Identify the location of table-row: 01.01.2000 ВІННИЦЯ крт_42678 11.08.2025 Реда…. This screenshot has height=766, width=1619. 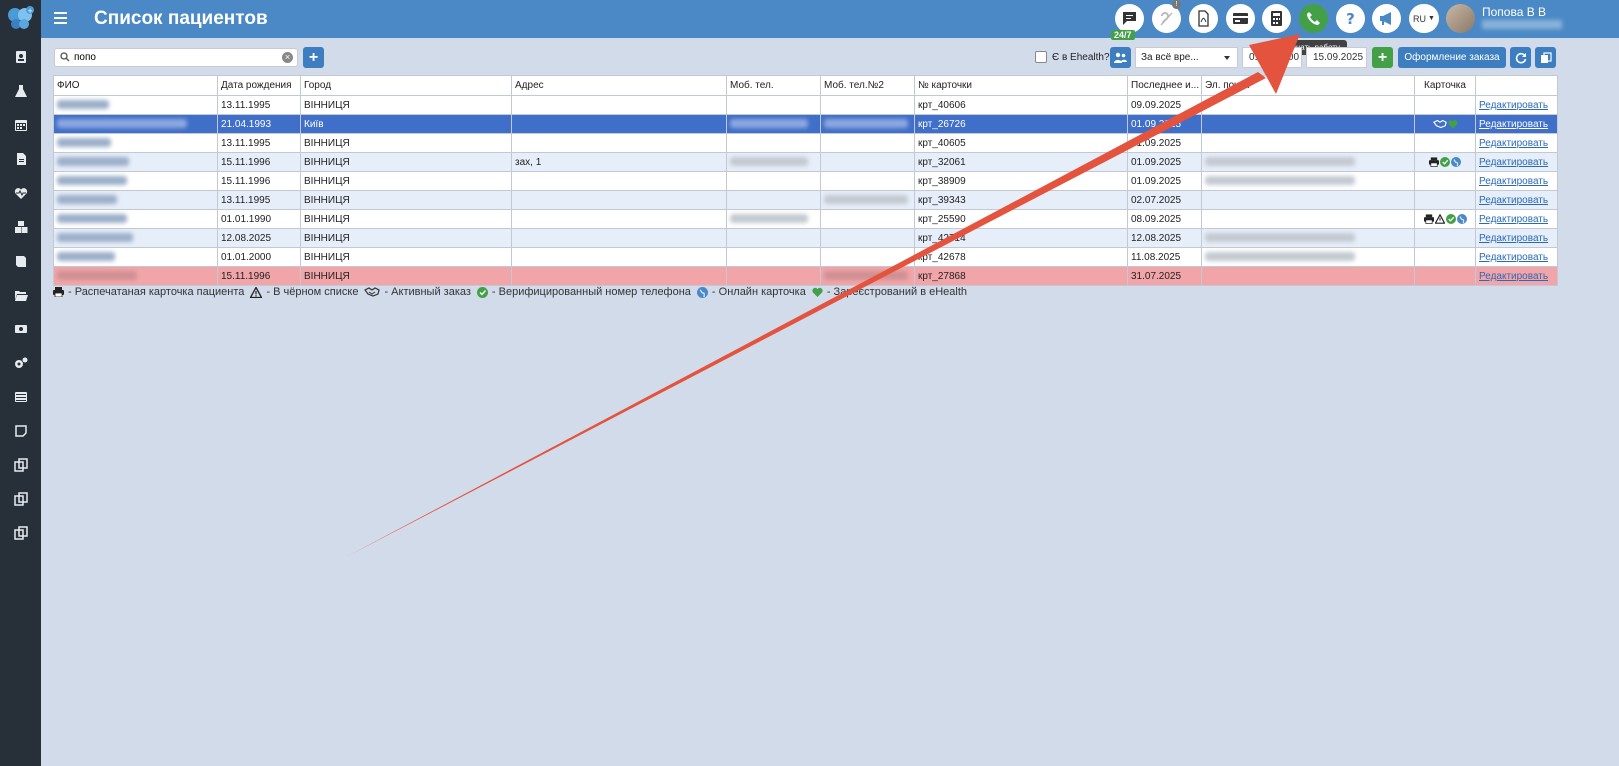
(805, 257).